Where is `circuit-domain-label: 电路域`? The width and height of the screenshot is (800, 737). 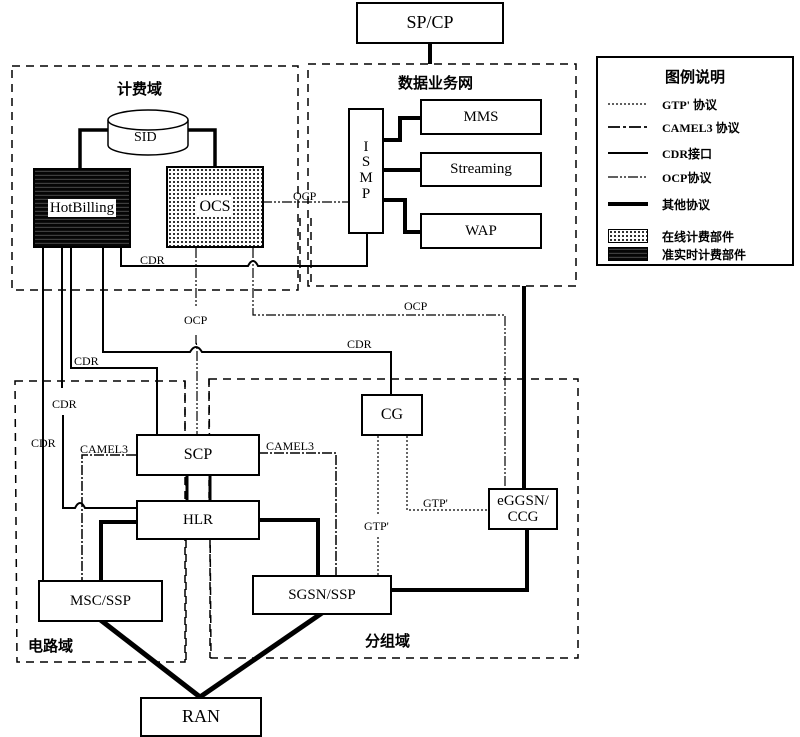
circuit-domain-label: 电路域 is located at coordinates (51, 646).